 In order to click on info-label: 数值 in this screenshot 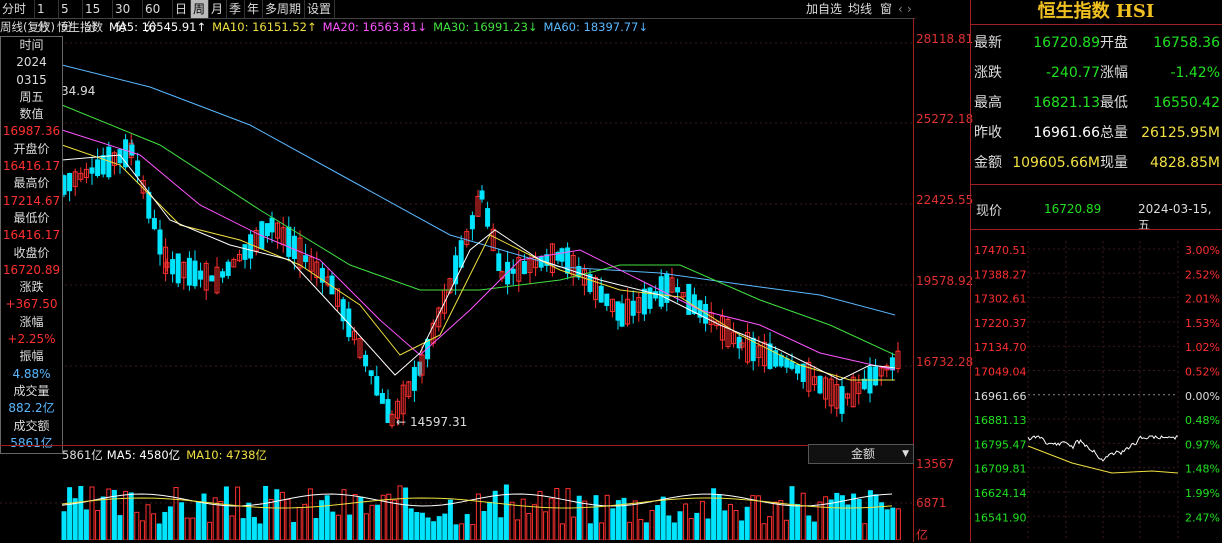, I will do `click(31, 114)`.